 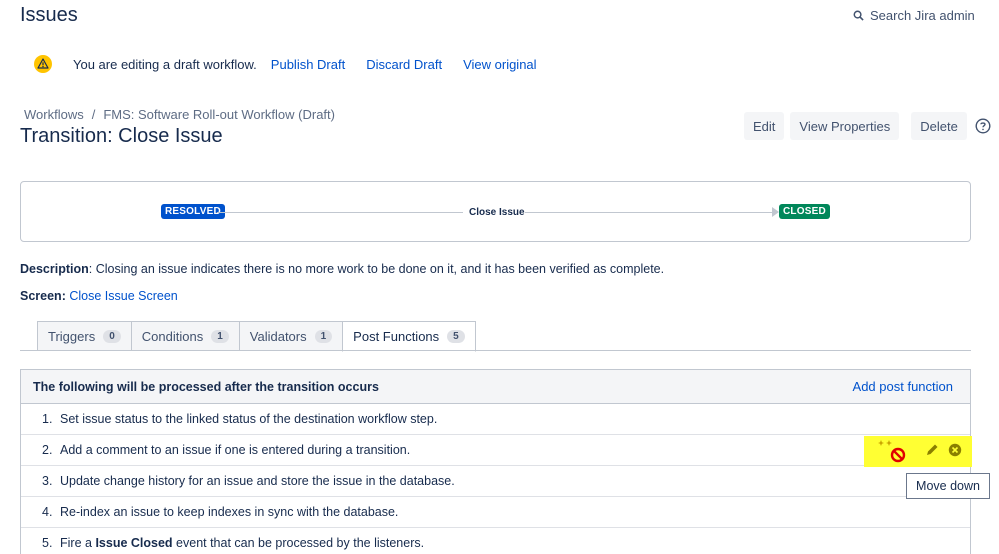 What do you see at coordinates (123, 296) in the screenshot?
I see `screen-link: Close Issue Screen` at bounding box center [123, 296].